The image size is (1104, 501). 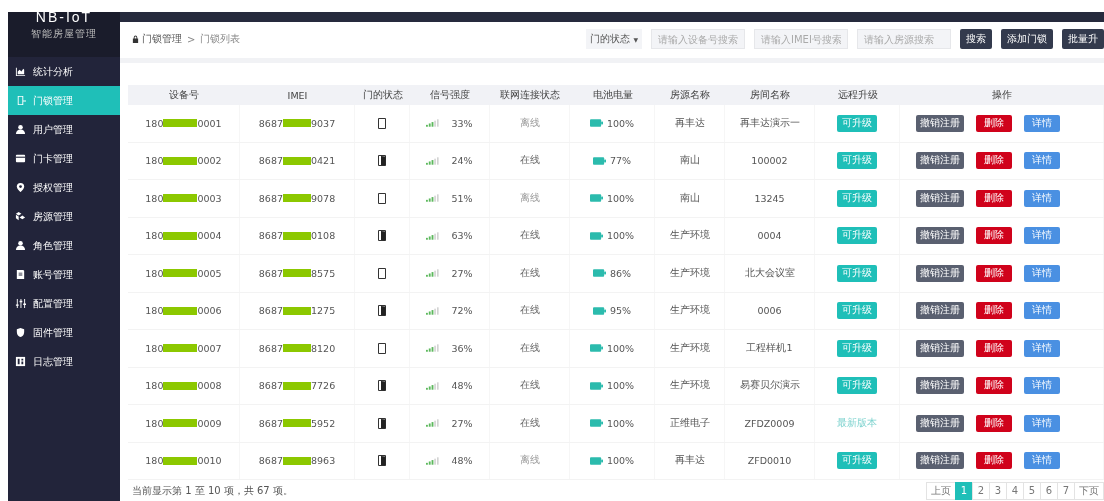 What do you see at coordinates (162, 39) in the screenshot?
I see `breadcrumb-item: 门锁管理` at bounding box center [162, 39].